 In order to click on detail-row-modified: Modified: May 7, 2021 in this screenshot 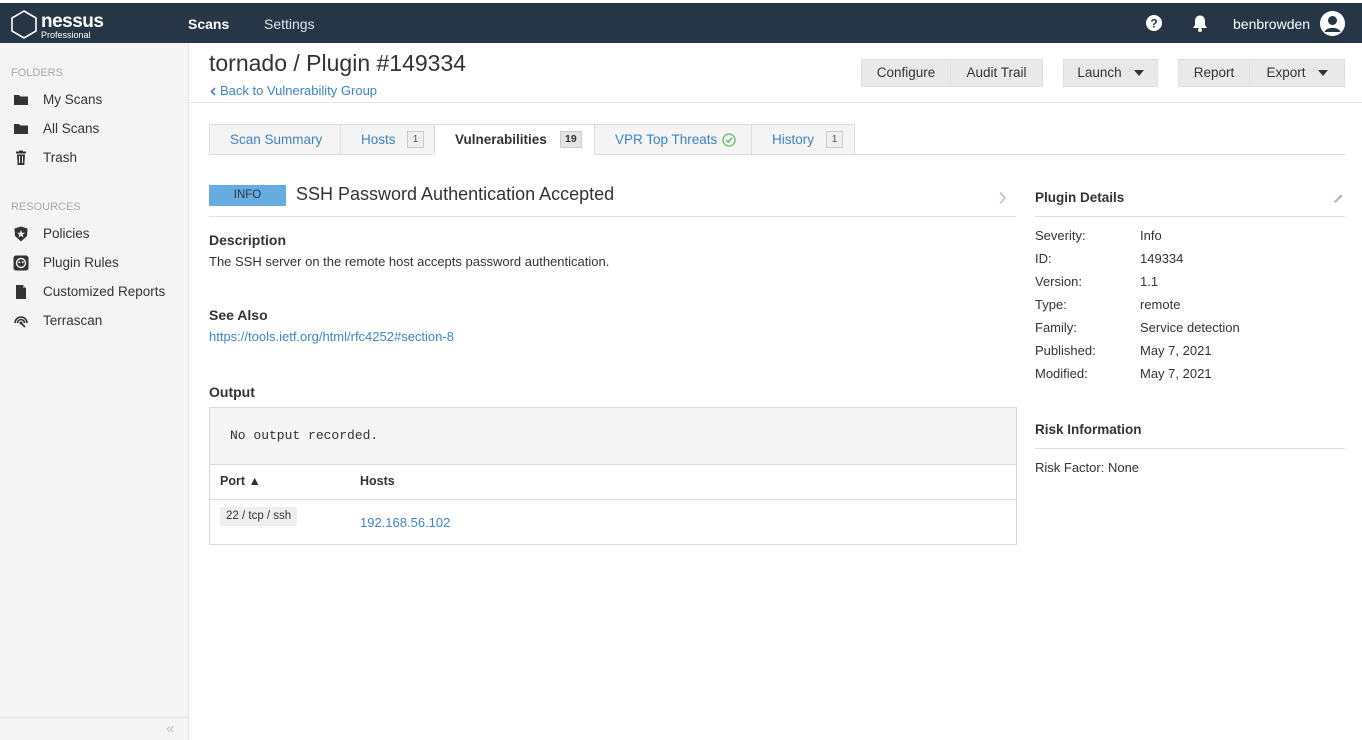, I will do `click(1190, 376)`.